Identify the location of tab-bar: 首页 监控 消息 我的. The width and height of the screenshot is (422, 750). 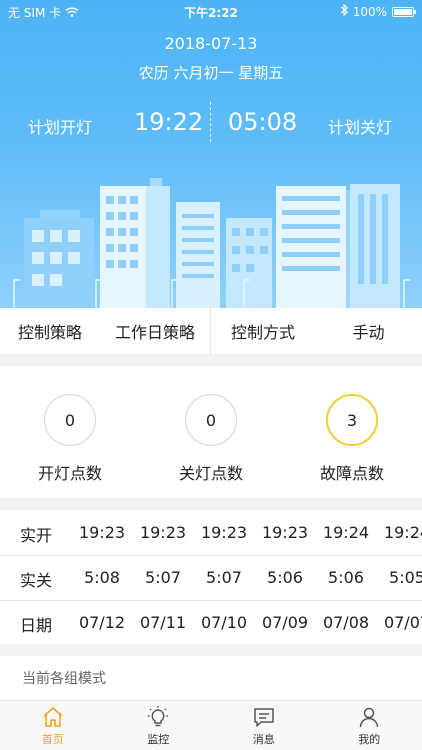
(211, 725).